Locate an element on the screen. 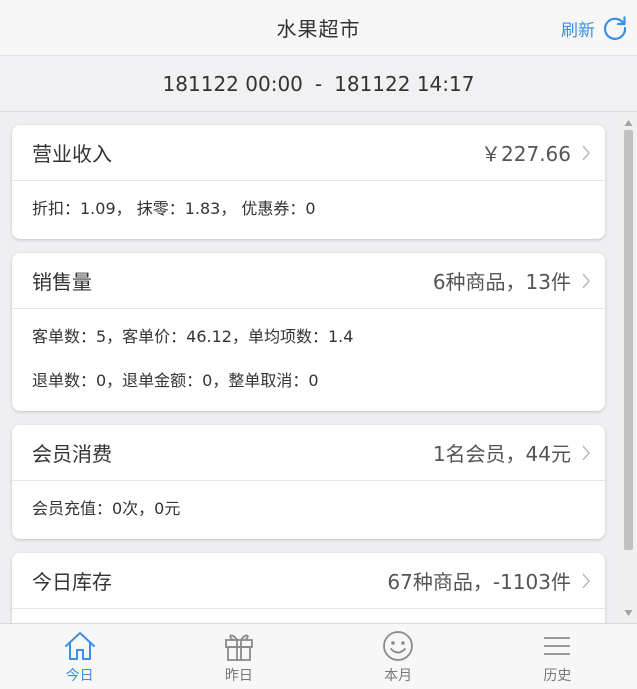  card-value: 6种商品，13件 is located at coordinates (501, 282).